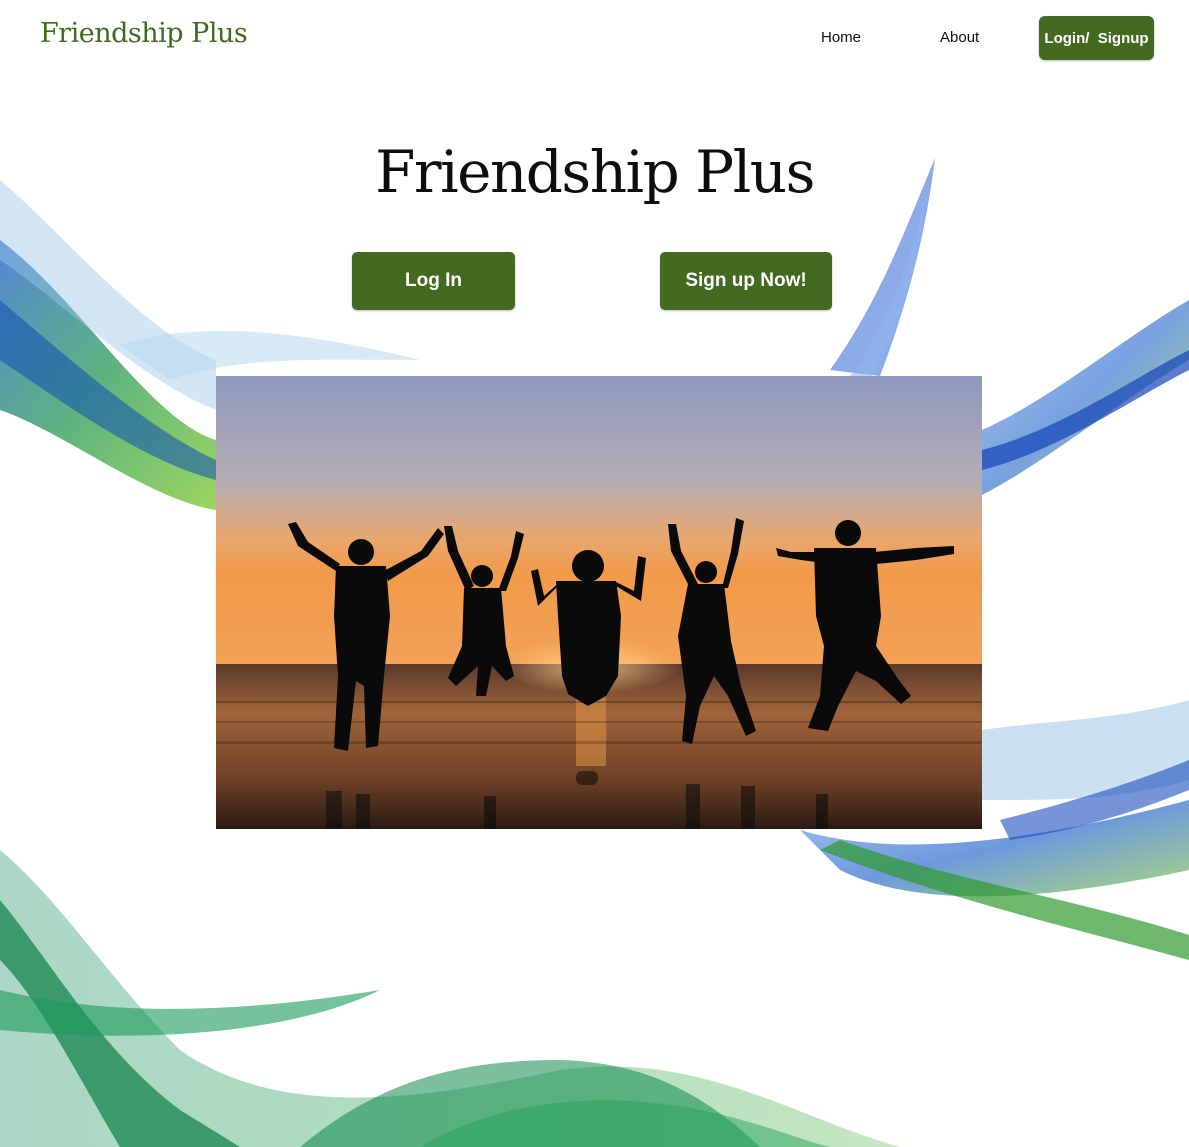  What do you see at coordinates (841, 37) in the screenshot?
I see `nav-home-link: Home` at bounding box center [841, 37].